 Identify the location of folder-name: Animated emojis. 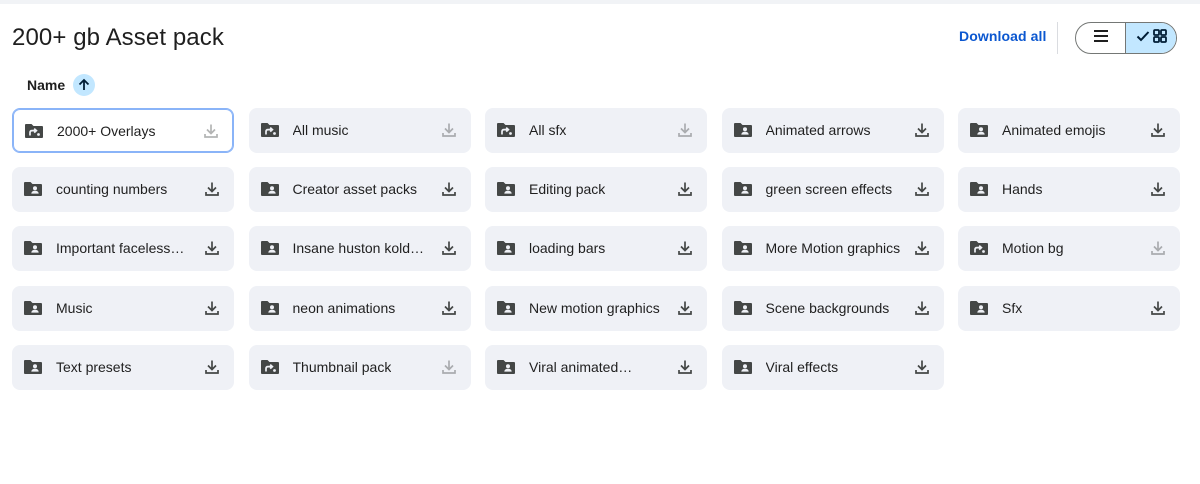
(1054, 130).